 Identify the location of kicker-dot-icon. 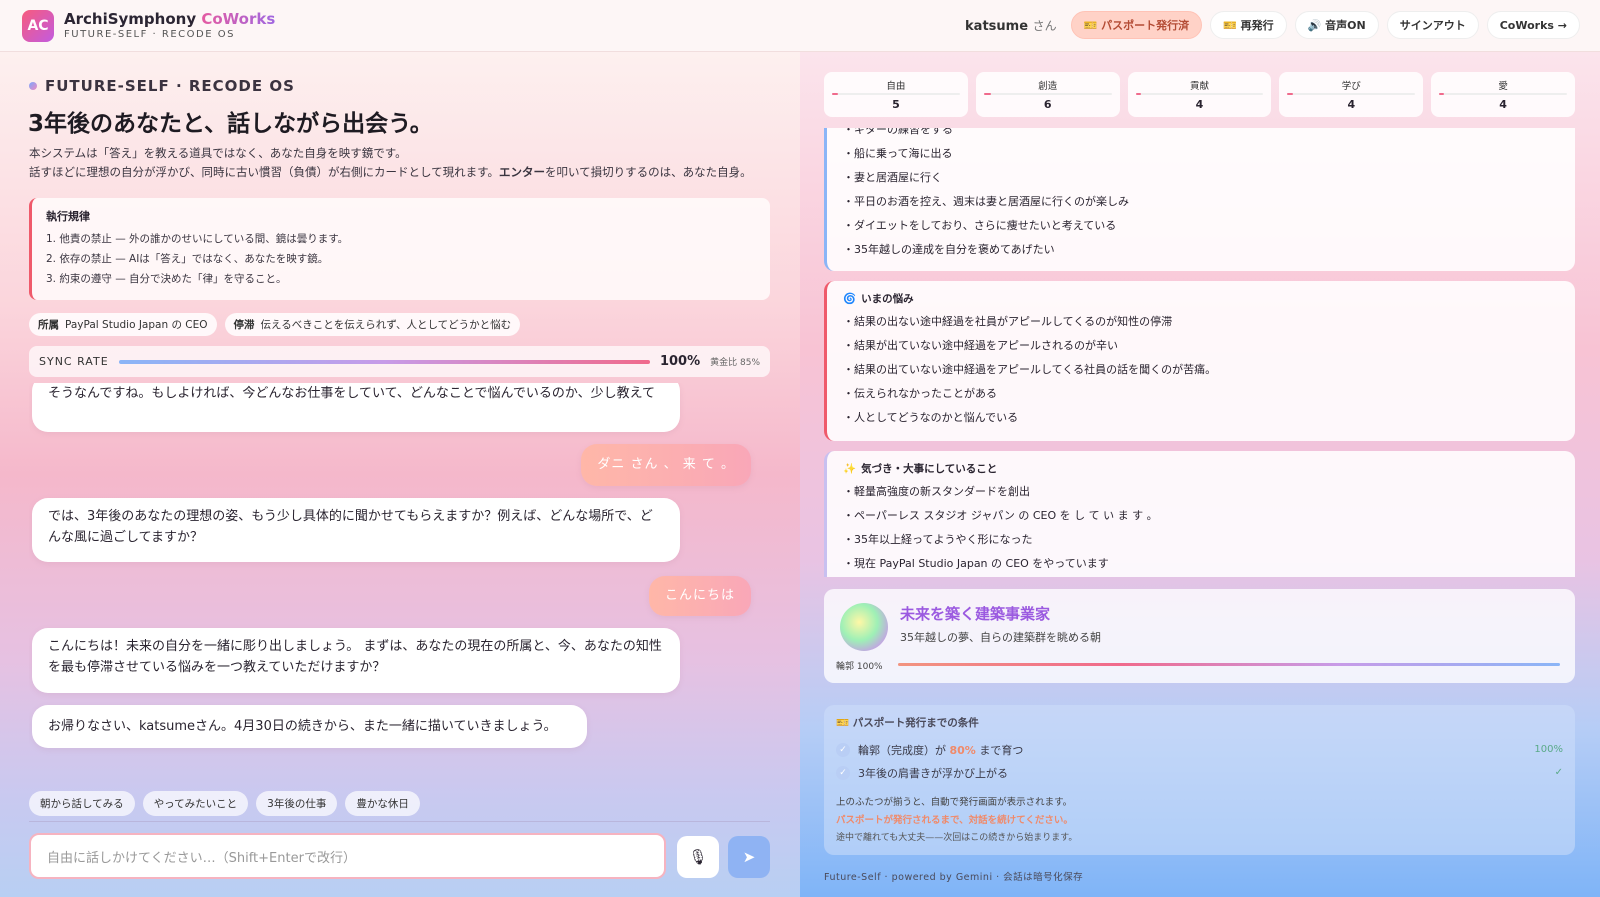
(33, 86).